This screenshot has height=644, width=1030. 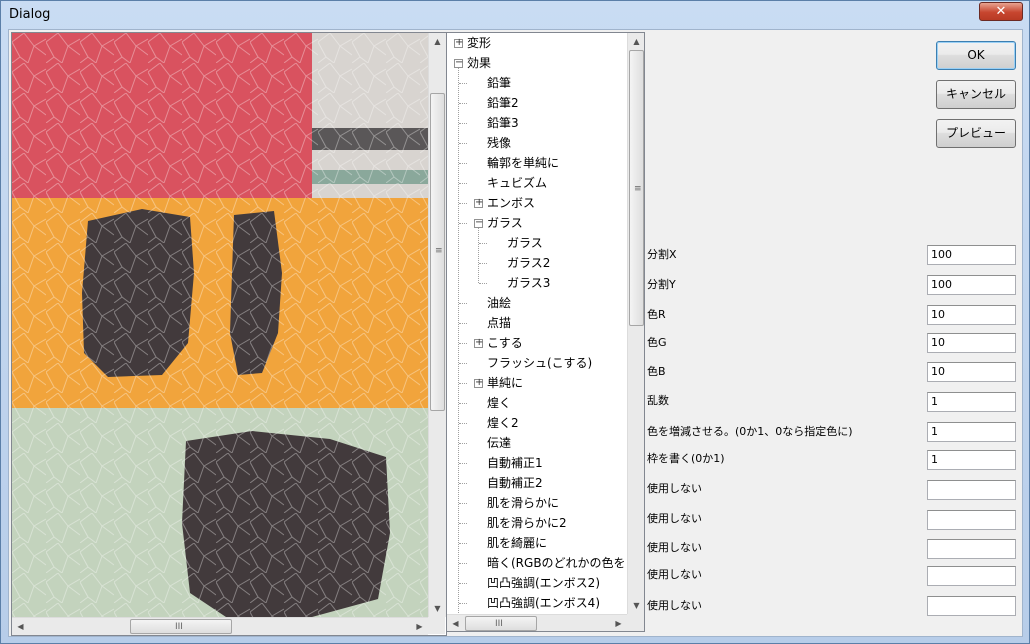 I want to click on tree-item: フラッシュ(こする), so click(x=539, y=363).